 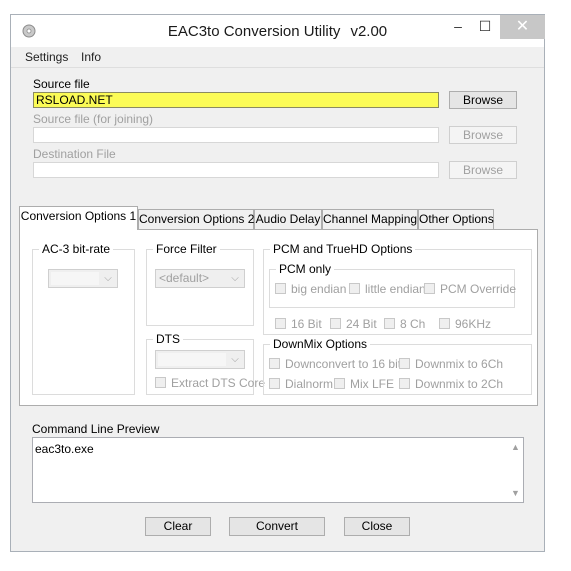 I want to click on 16-bit-checkbox: 16 Bit, so click(x=298, y=325).